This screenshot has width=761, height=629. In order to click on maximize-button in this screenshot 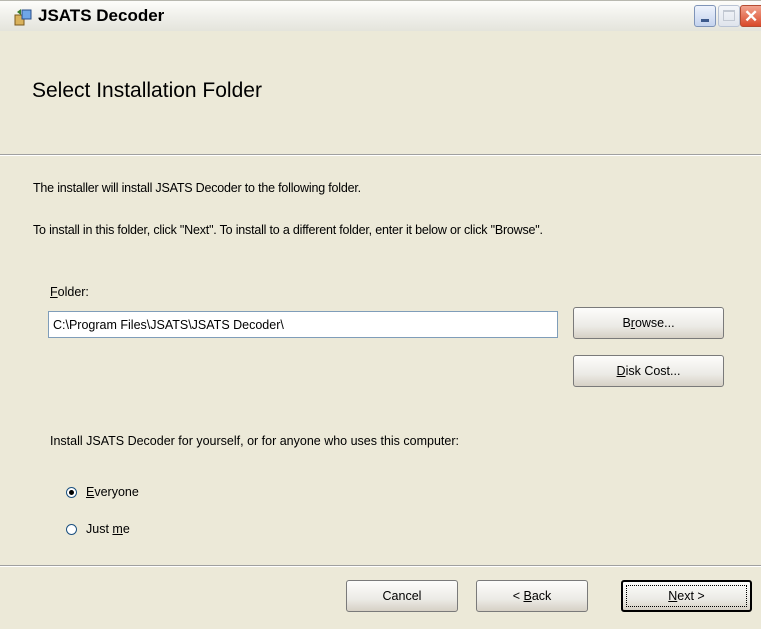, I will do `click(729, 16)`.